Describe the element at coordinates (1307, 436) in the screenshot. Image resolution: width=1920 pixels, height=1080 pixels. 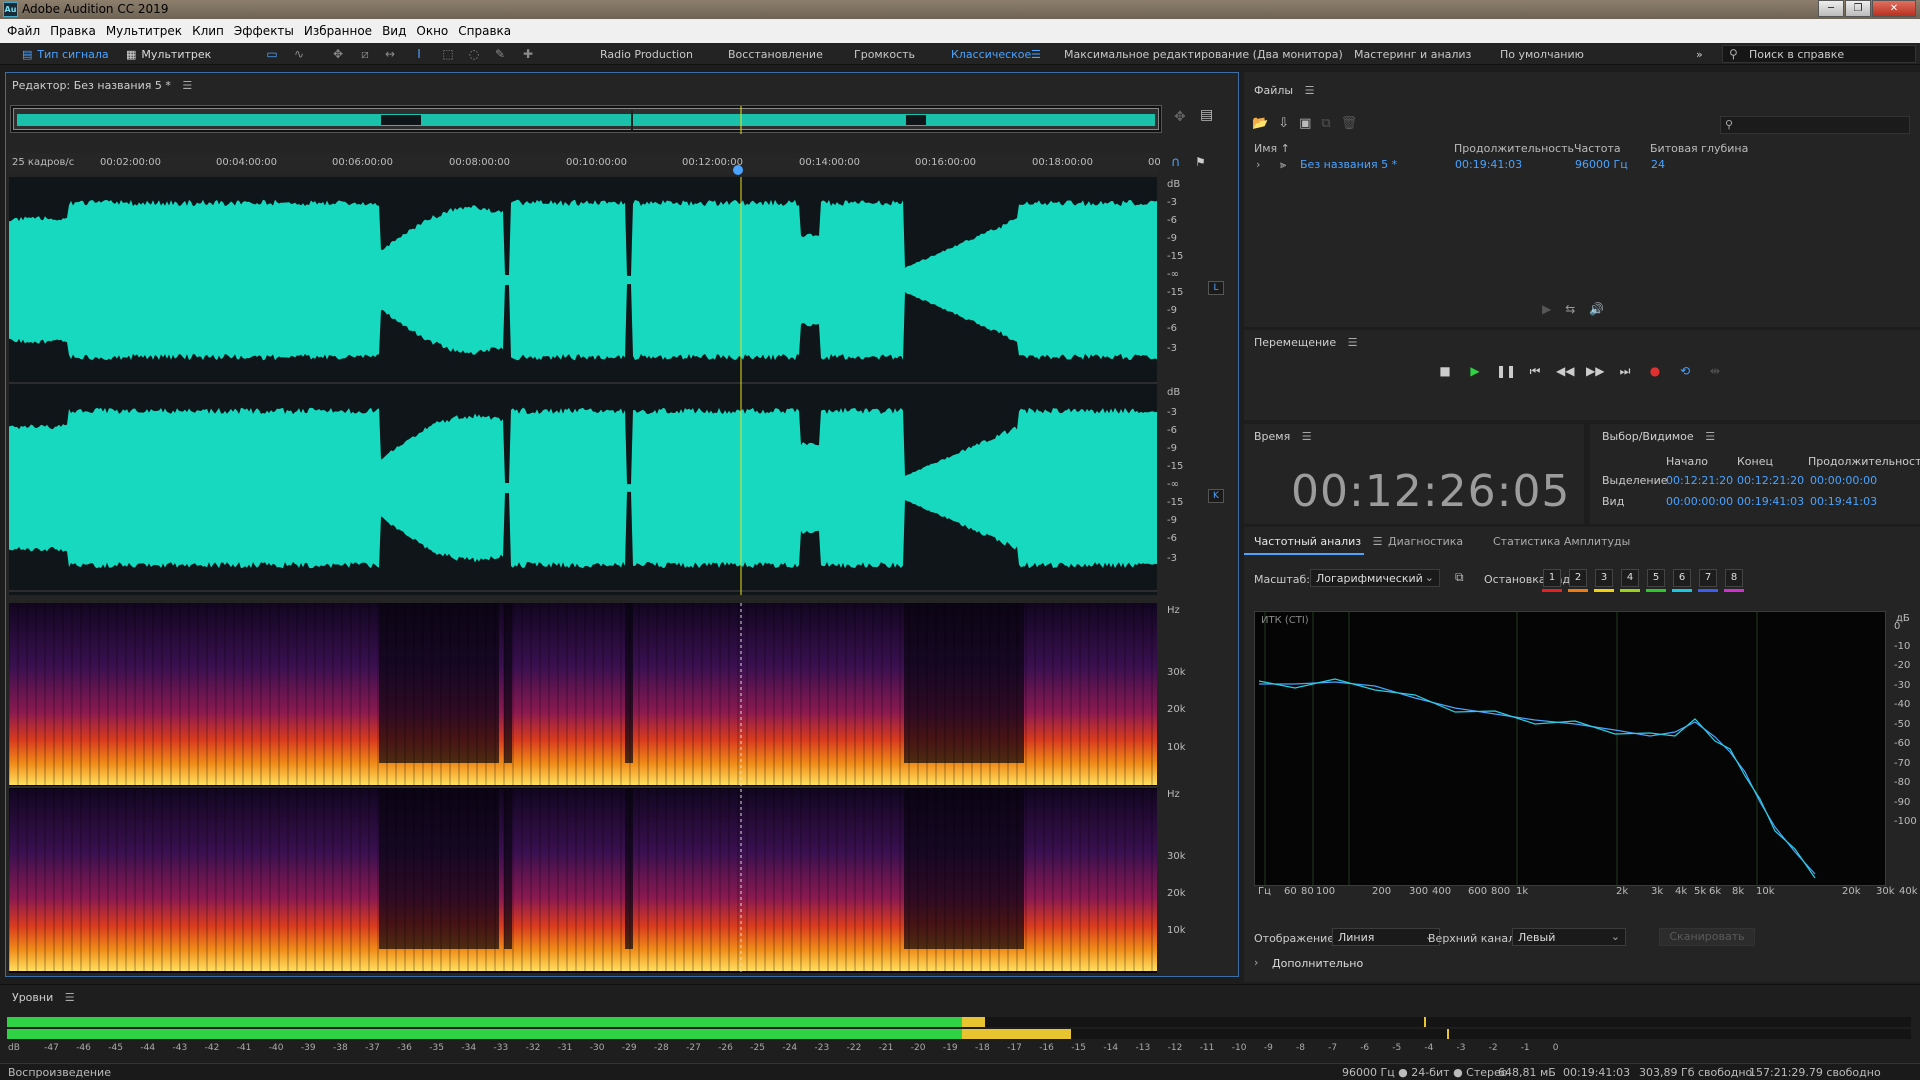
I see `time-menu-icon: ☰` at that location.